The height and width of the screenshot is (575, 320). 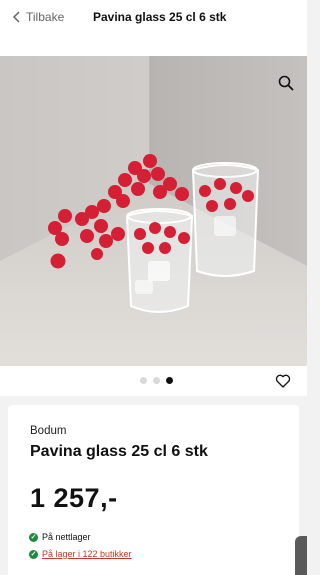 I want to click on top-bar: Tilbake Pavina glass 25 cl 6 stk, so click(x=153, y=28).